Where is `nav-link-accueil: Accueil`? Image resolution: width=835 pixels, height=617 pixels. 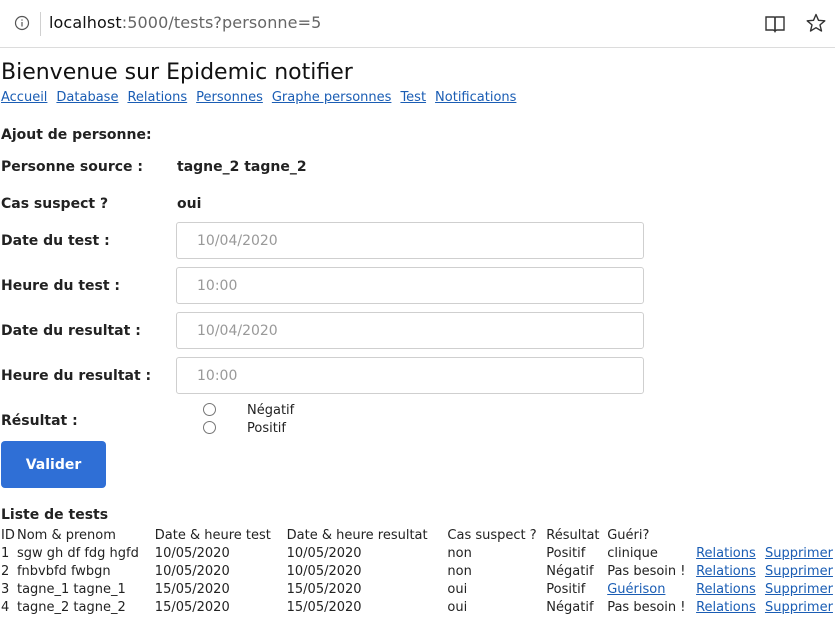 nav-link-accueil: Accueil is located at coordinates (24, 97).